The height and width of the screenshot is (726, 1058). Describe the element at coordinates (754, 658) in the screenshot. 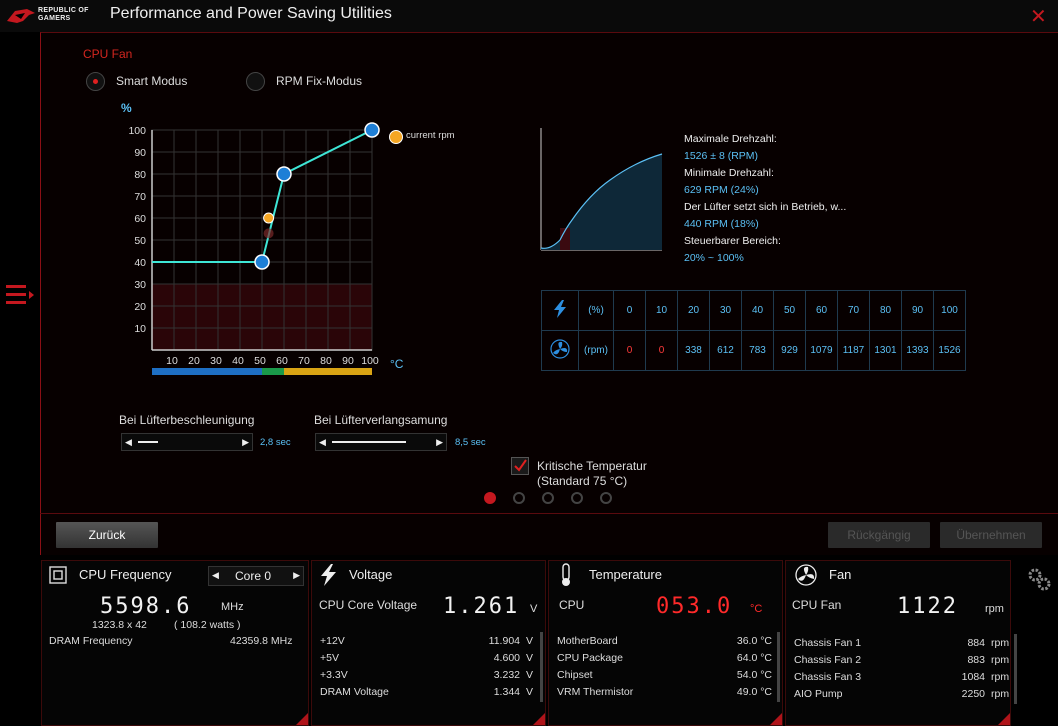

I see `temperature-row-value: 64.0 °C` at that location.